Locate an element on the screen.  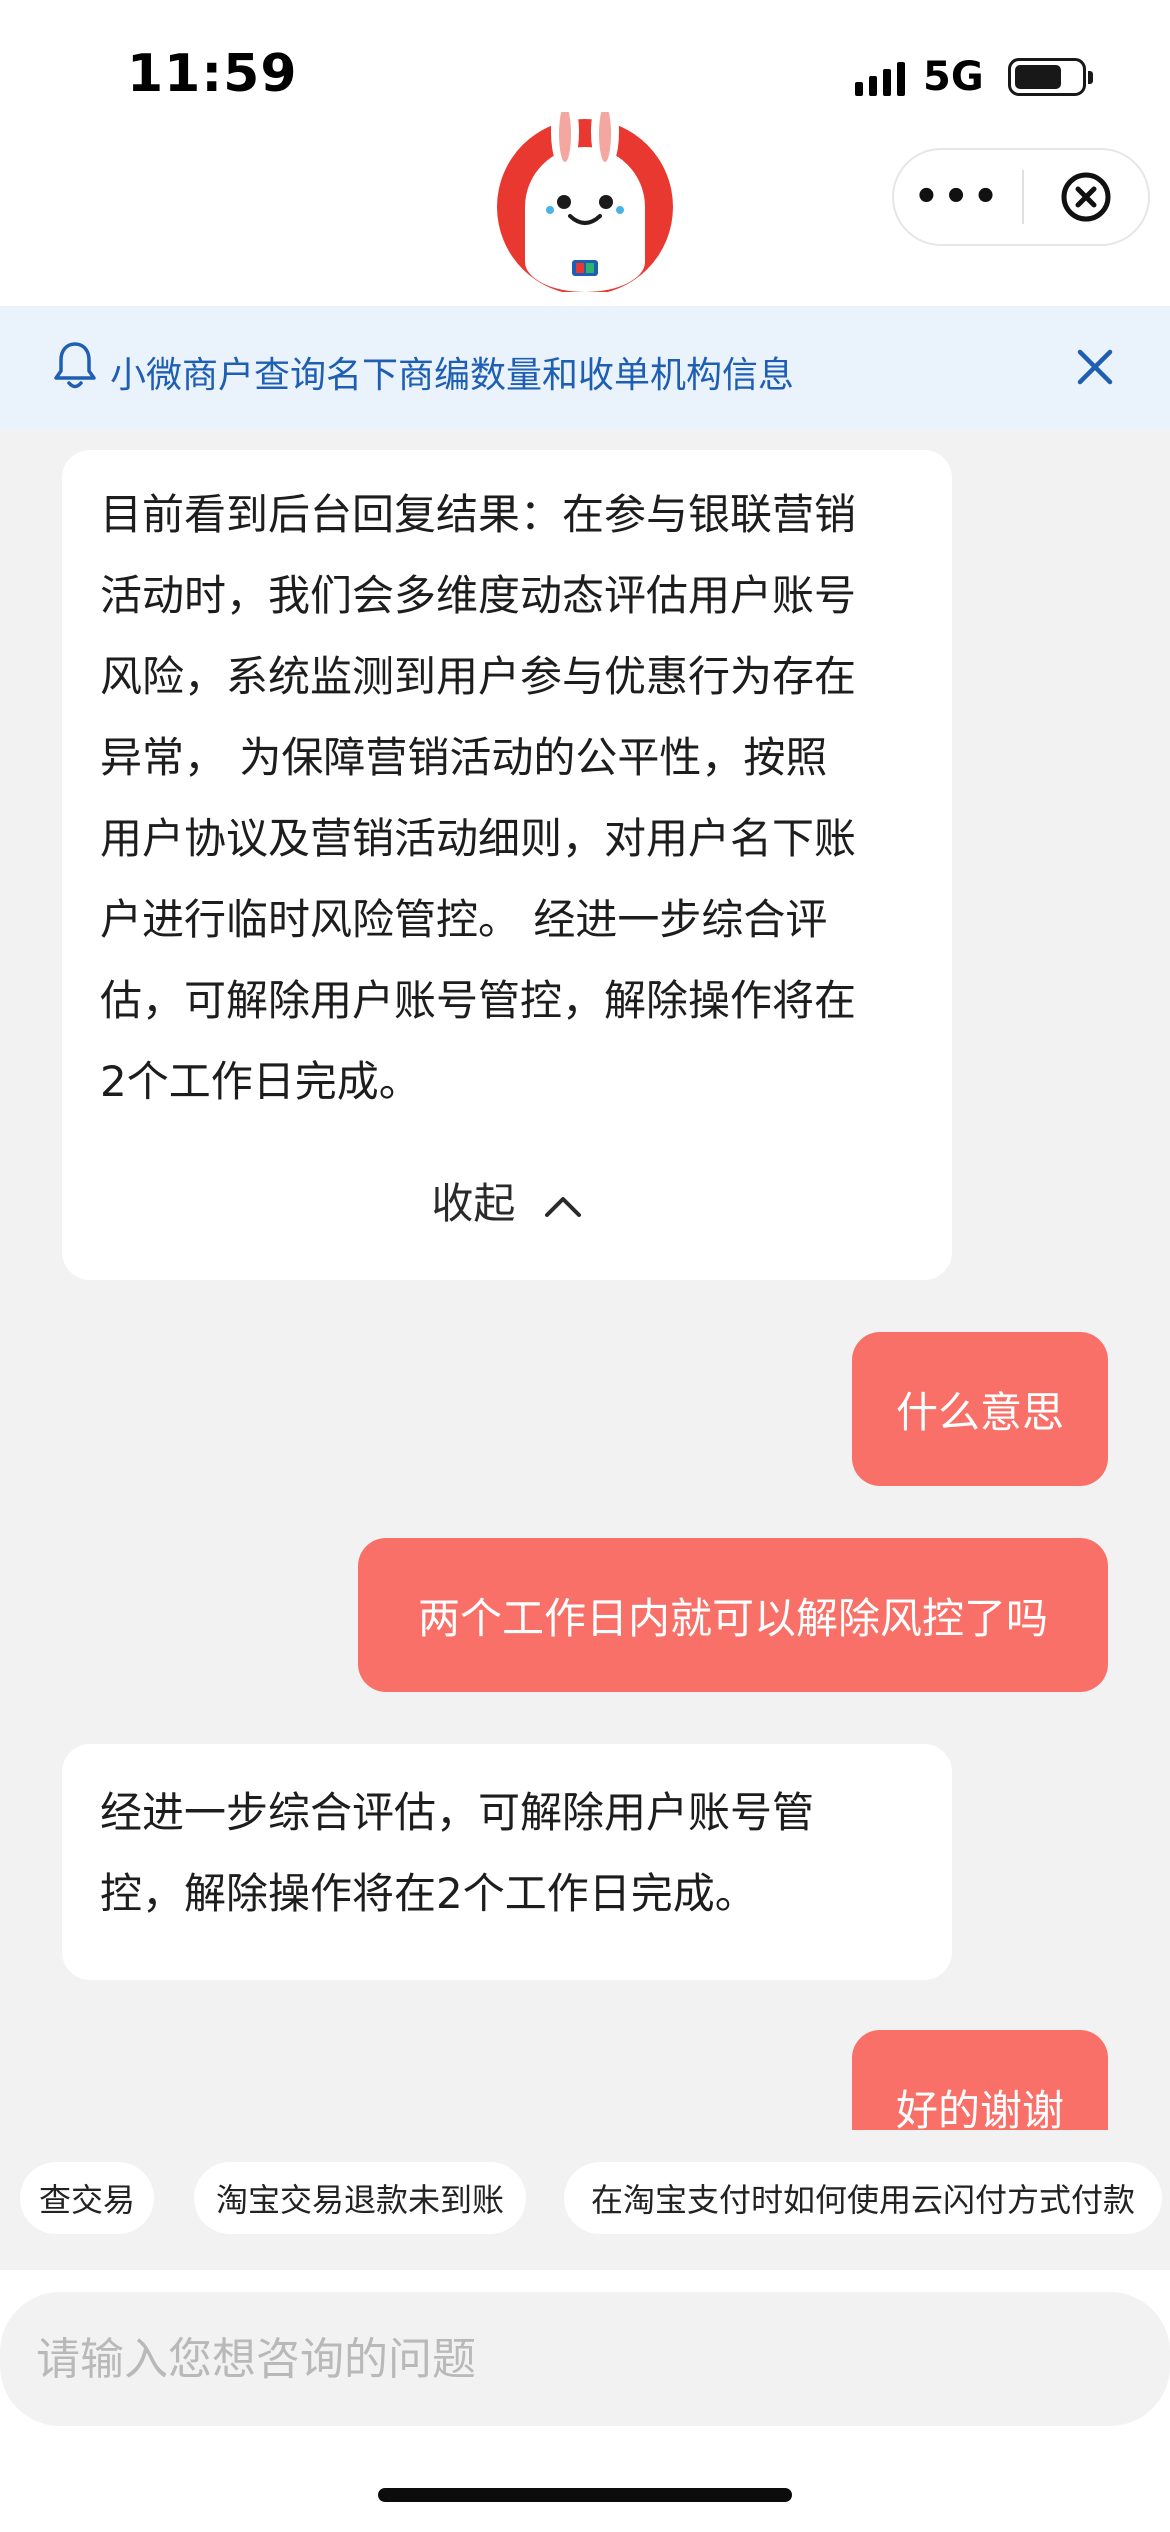
message-text: 好的谢谢 is located at coordinates (979, 2110).